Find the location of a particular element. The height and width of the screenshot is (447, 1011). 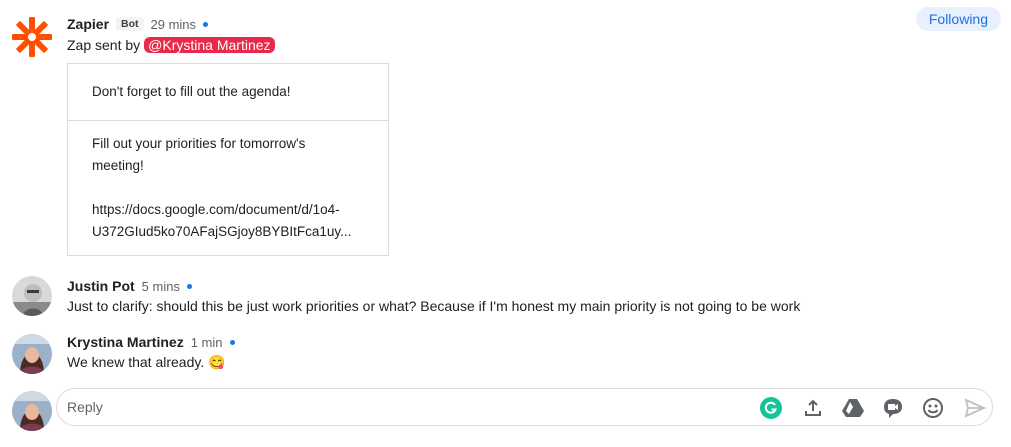

message-text: We knew that already. 😋 is located at coordinates (146, 362).